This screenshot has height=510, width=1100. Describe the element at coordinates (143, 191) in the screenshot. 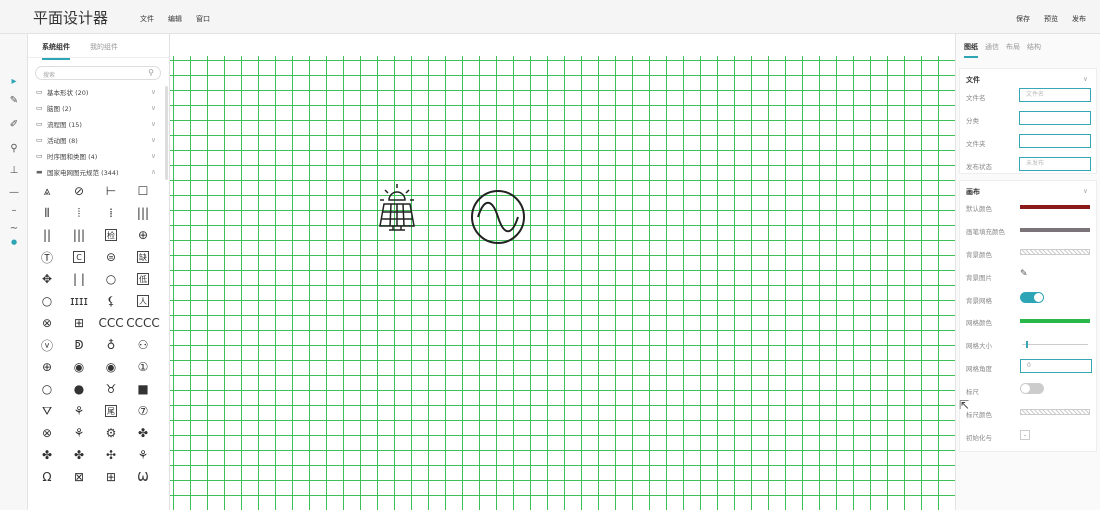

I see `symbol-item: ☐` at that location.